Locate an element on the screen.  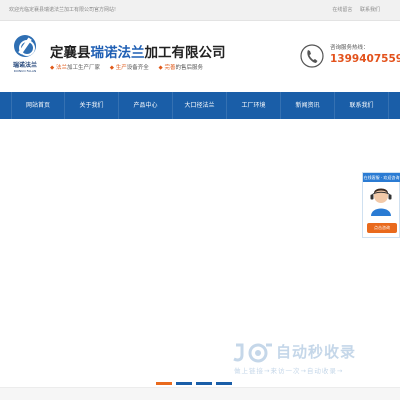
hotline: 咨询服务热线： 13994075595 is located at coordinates (350, 59).